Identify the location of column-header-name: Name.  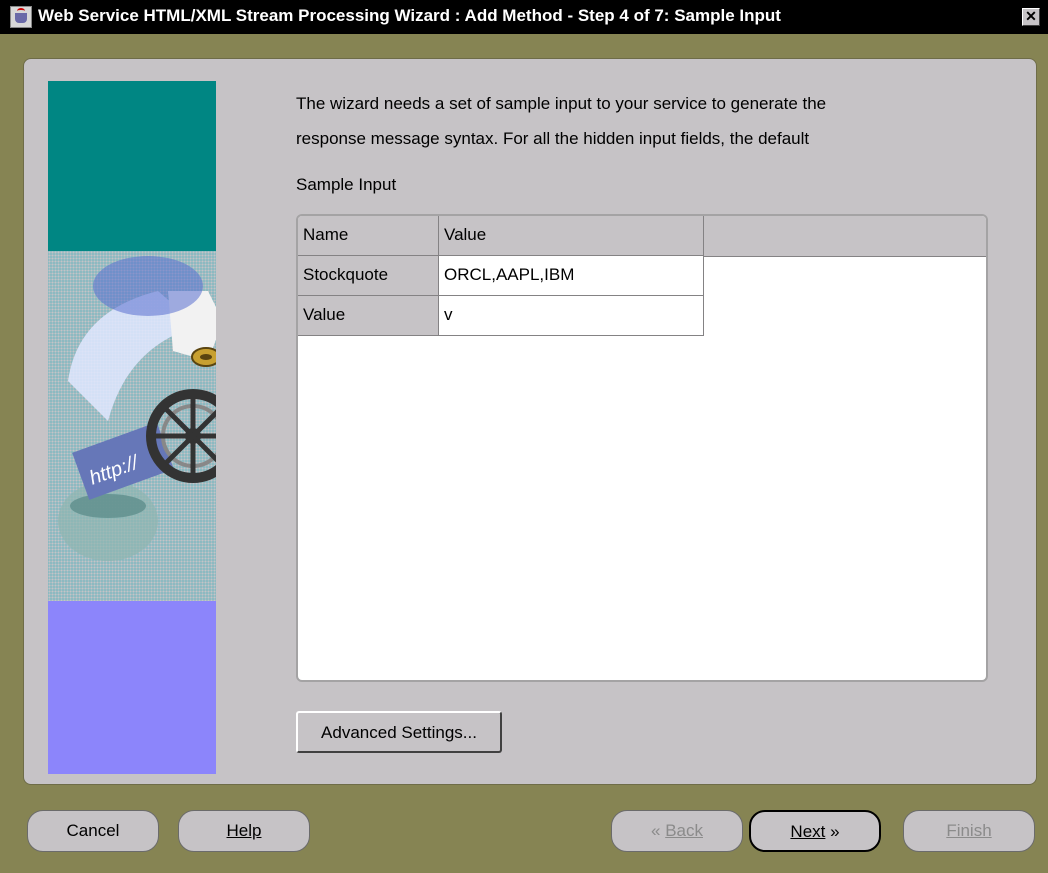
(368, 236).